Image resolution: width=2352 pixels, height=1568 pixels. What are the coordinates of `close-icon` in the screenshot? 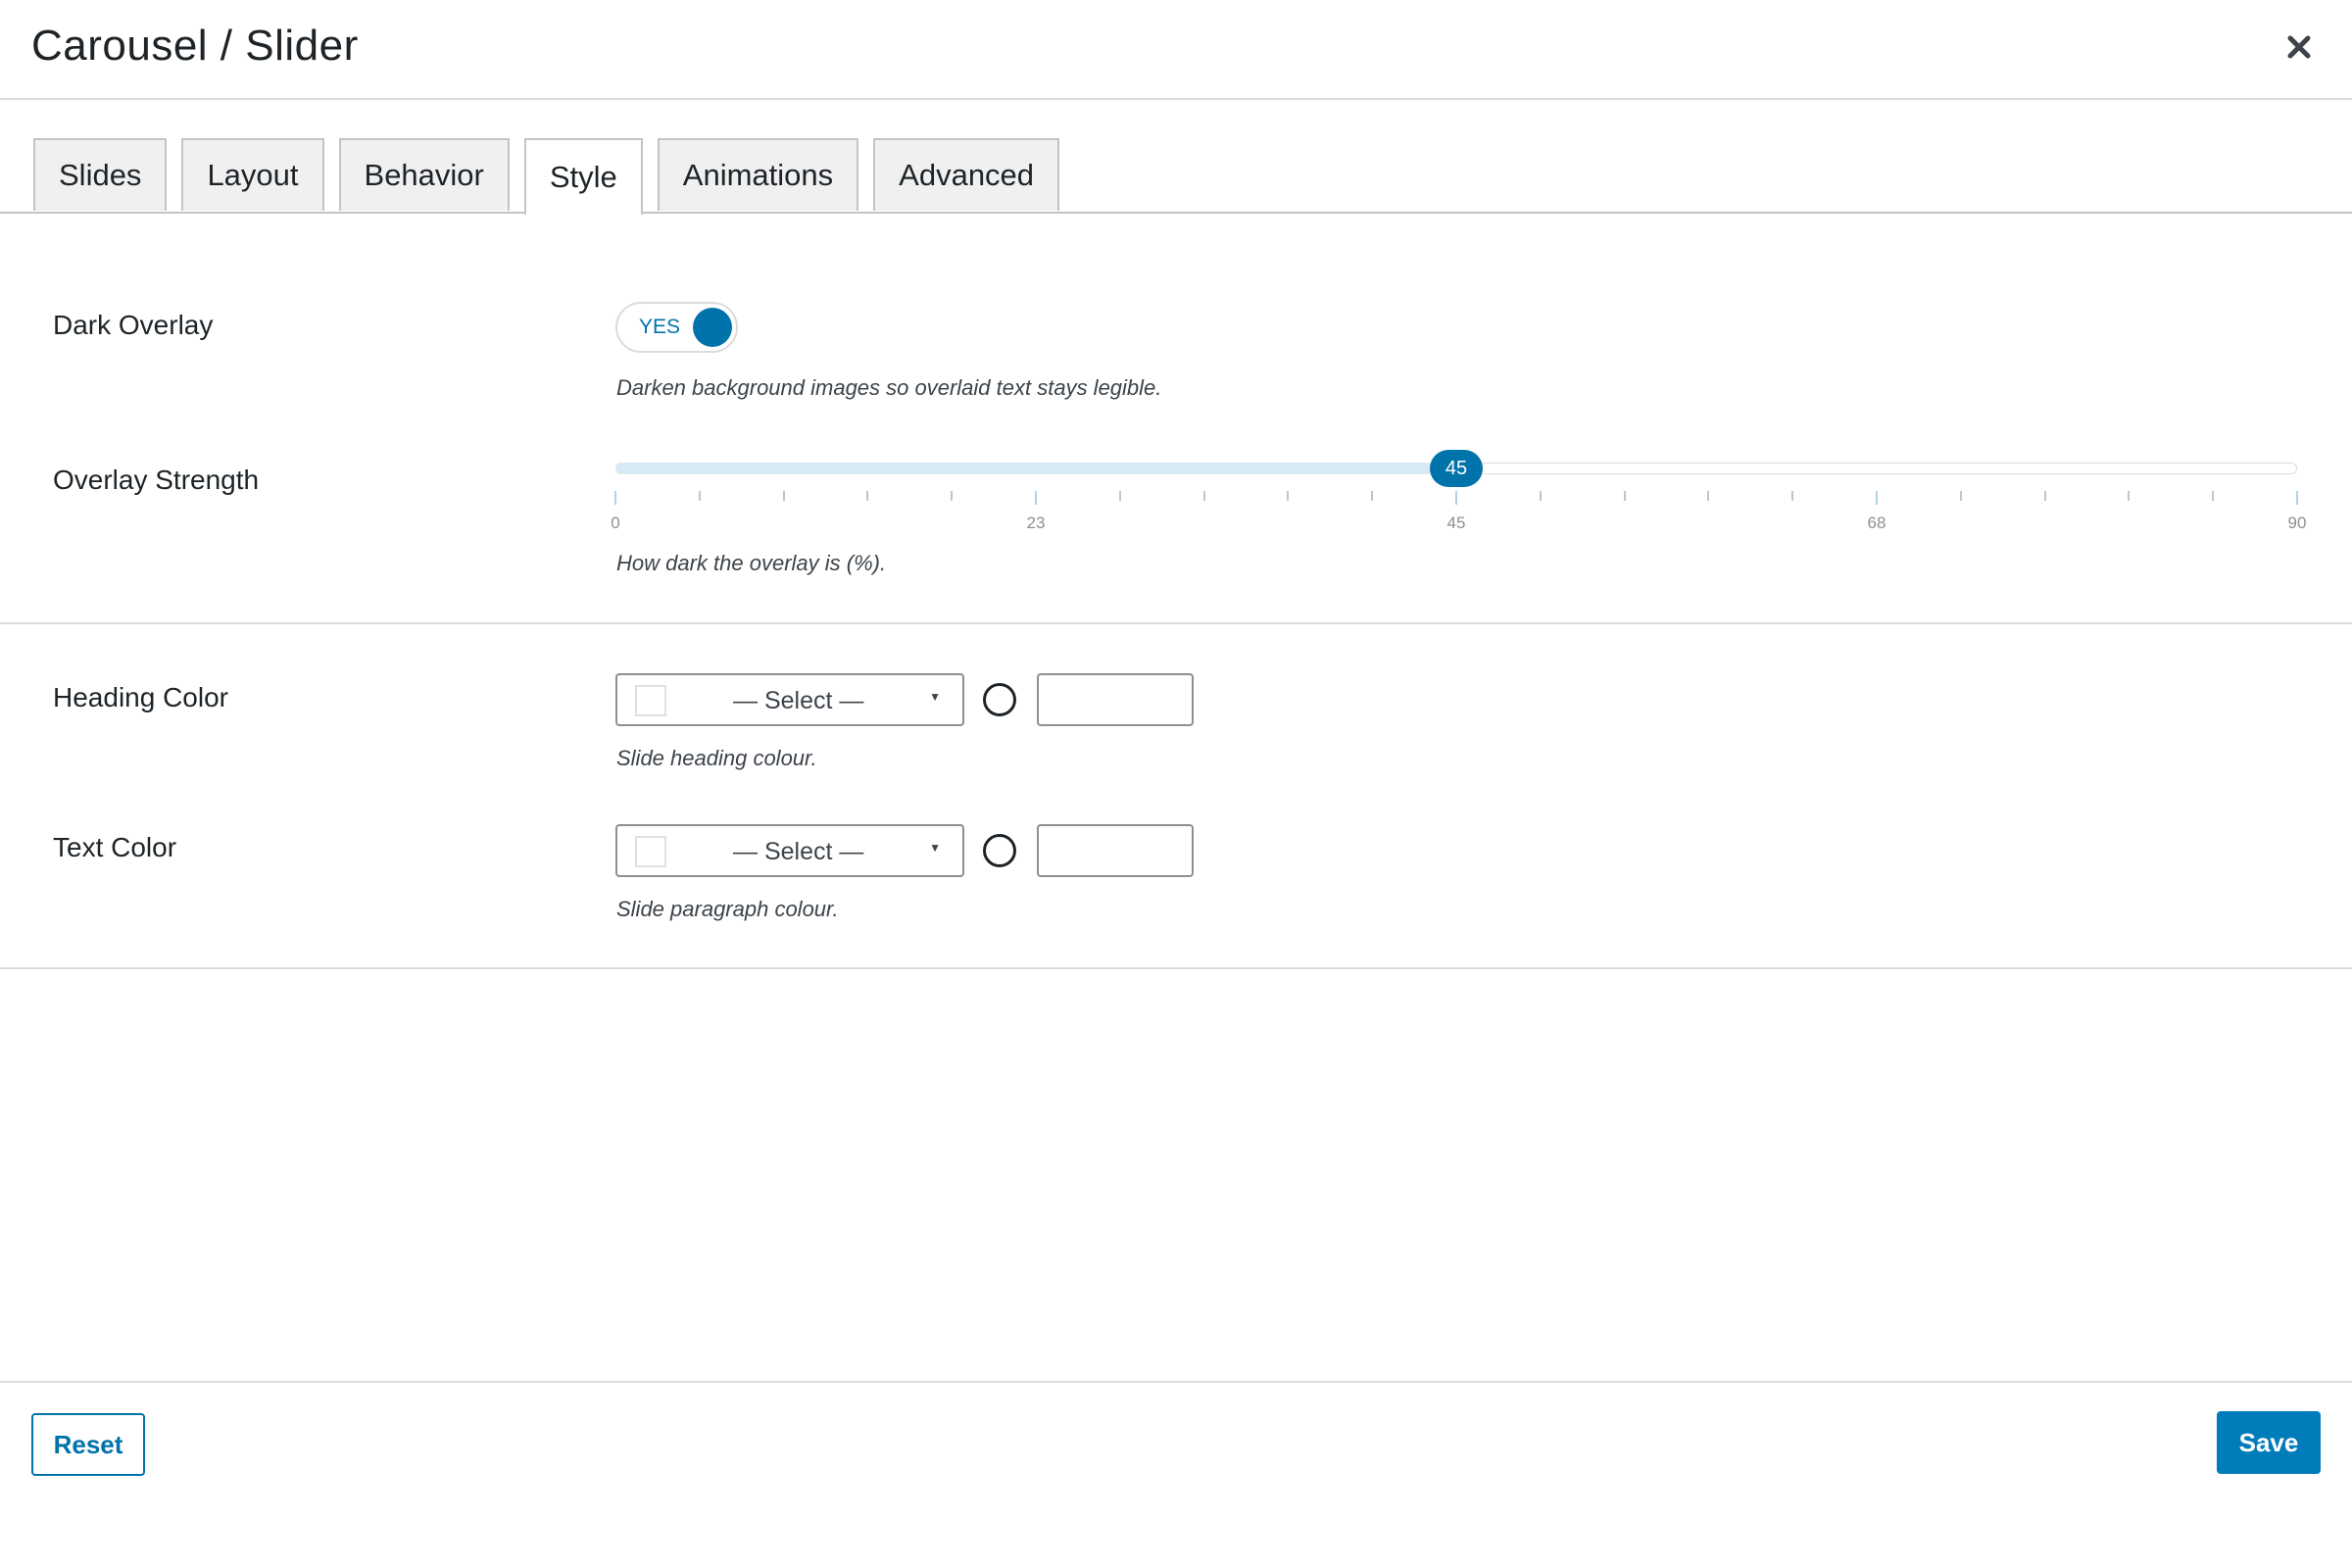 It's located at (2299, 47).